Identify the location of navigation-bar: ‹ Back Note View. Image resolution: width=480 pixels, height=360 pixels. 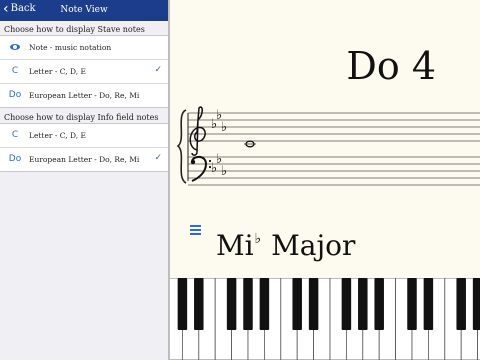
(84, 10).